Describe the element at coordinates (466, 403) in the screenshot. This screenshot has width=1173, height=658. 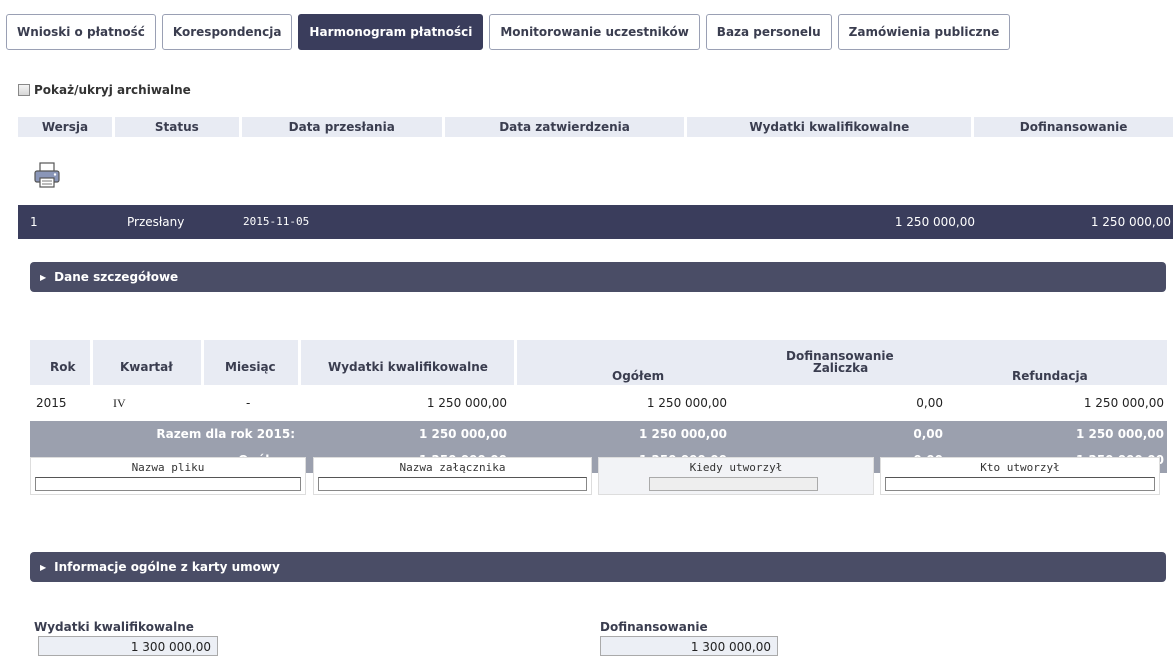
I see `cell-wydatki: 1 250 000,00` at that location.